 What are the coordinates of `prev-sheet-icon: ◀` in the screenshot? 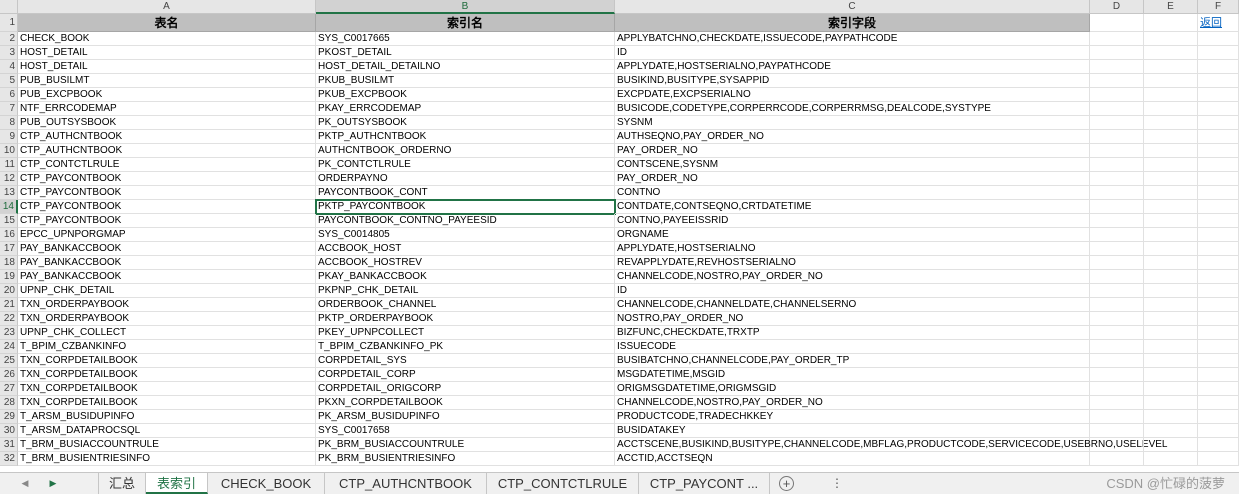 It's located at (25, 483).